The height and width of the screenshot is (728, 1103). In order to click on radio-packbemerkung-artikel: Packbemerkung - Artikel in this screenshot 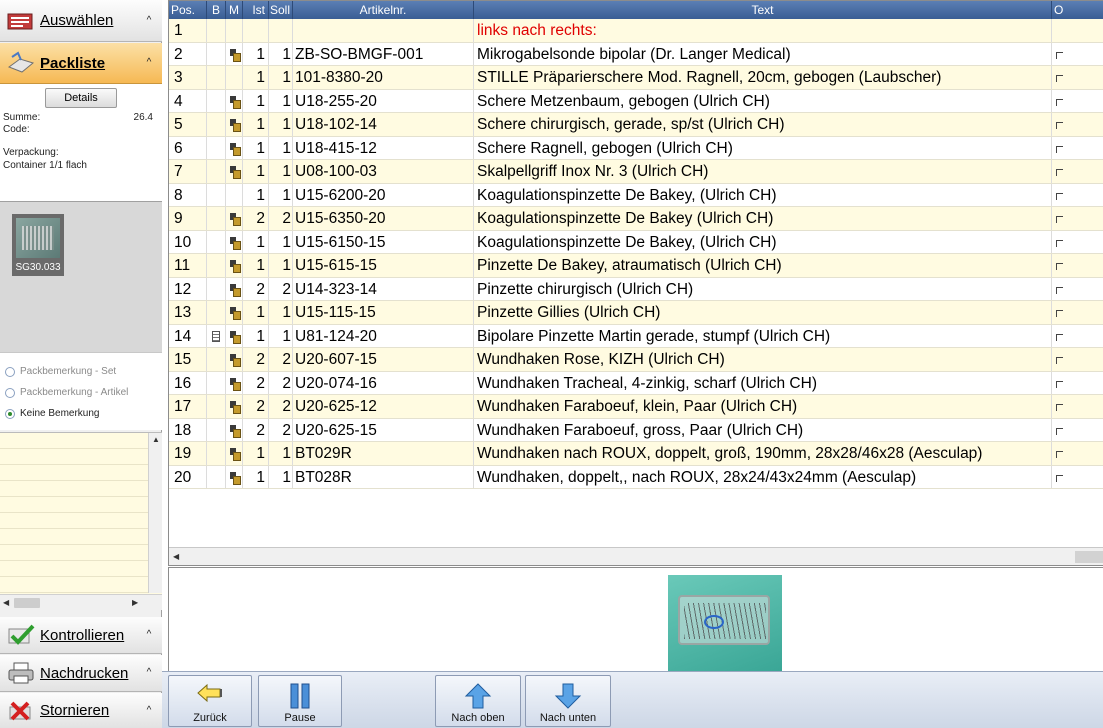, I will do `click(81, 392)`.